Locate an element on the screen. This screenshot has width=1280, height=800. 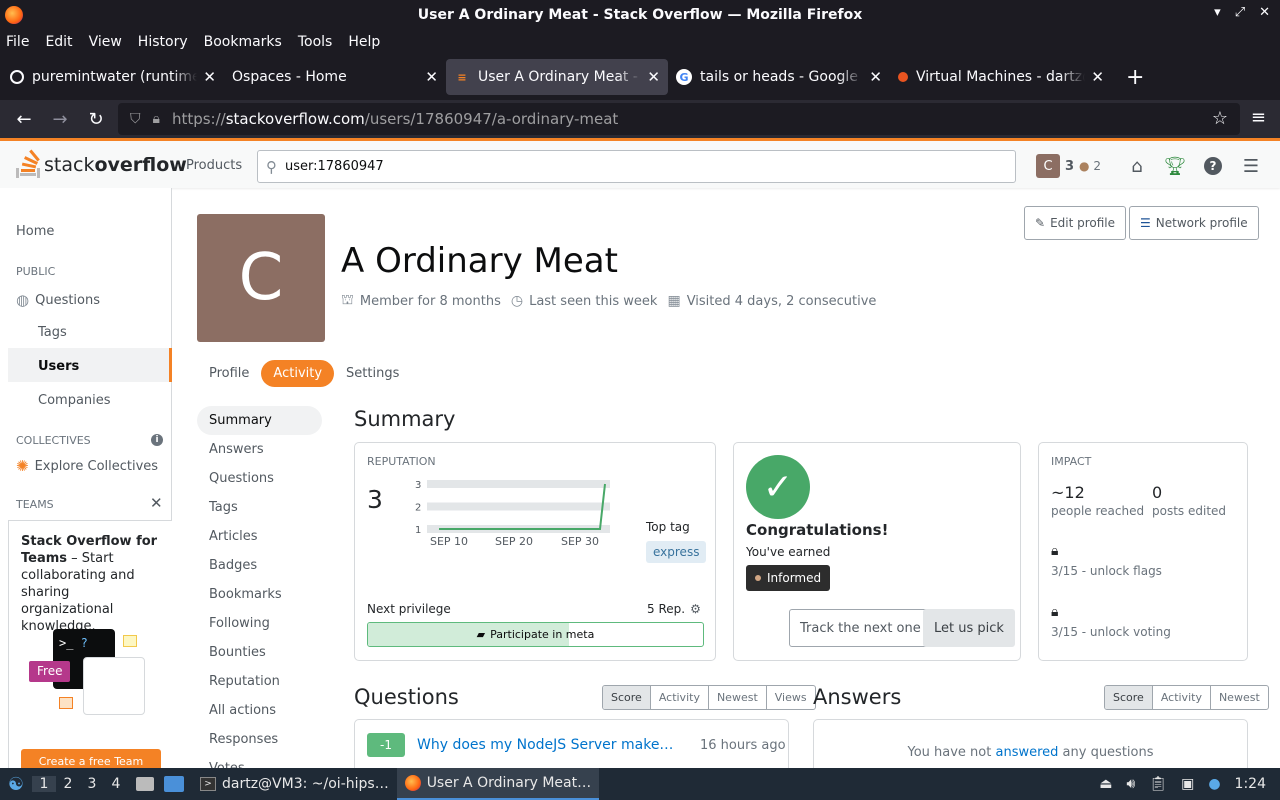
forward-icon: → is located at coordinates (60, 119).